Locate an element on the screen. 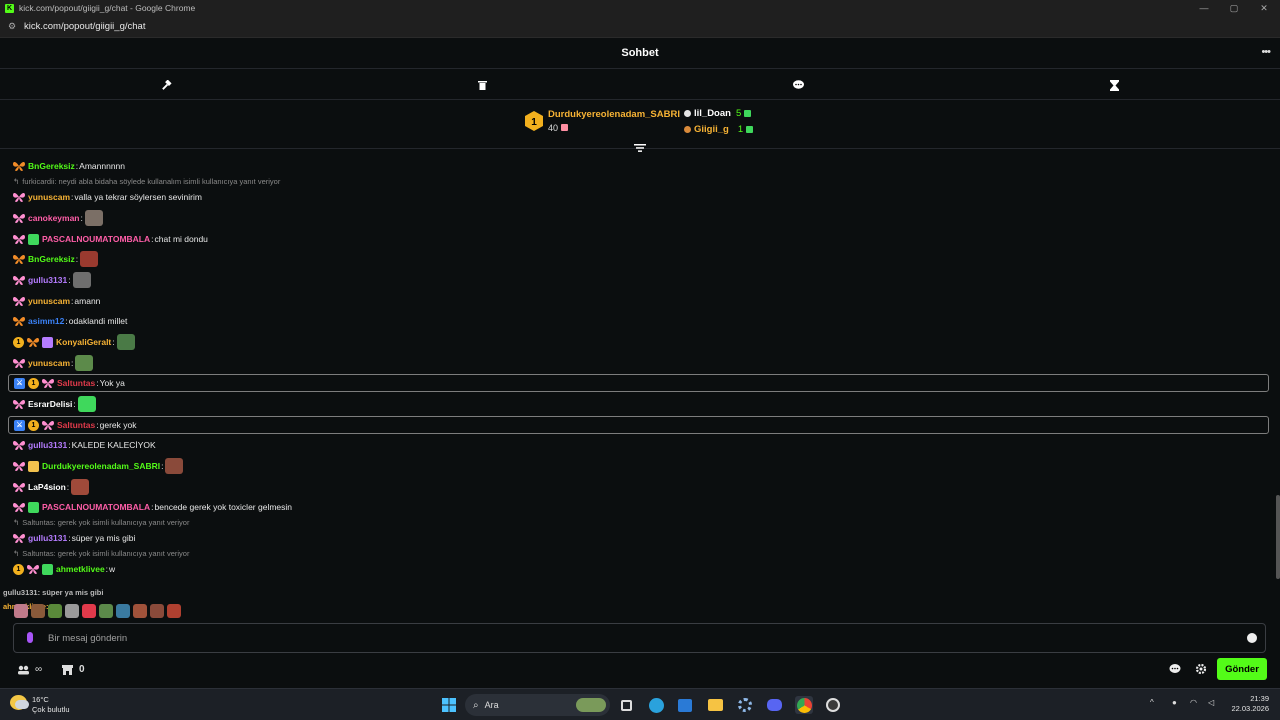 The height and width of the screenshot is (720, 1280). chat-message: canokeyman: is located at coordinates (58, 218).